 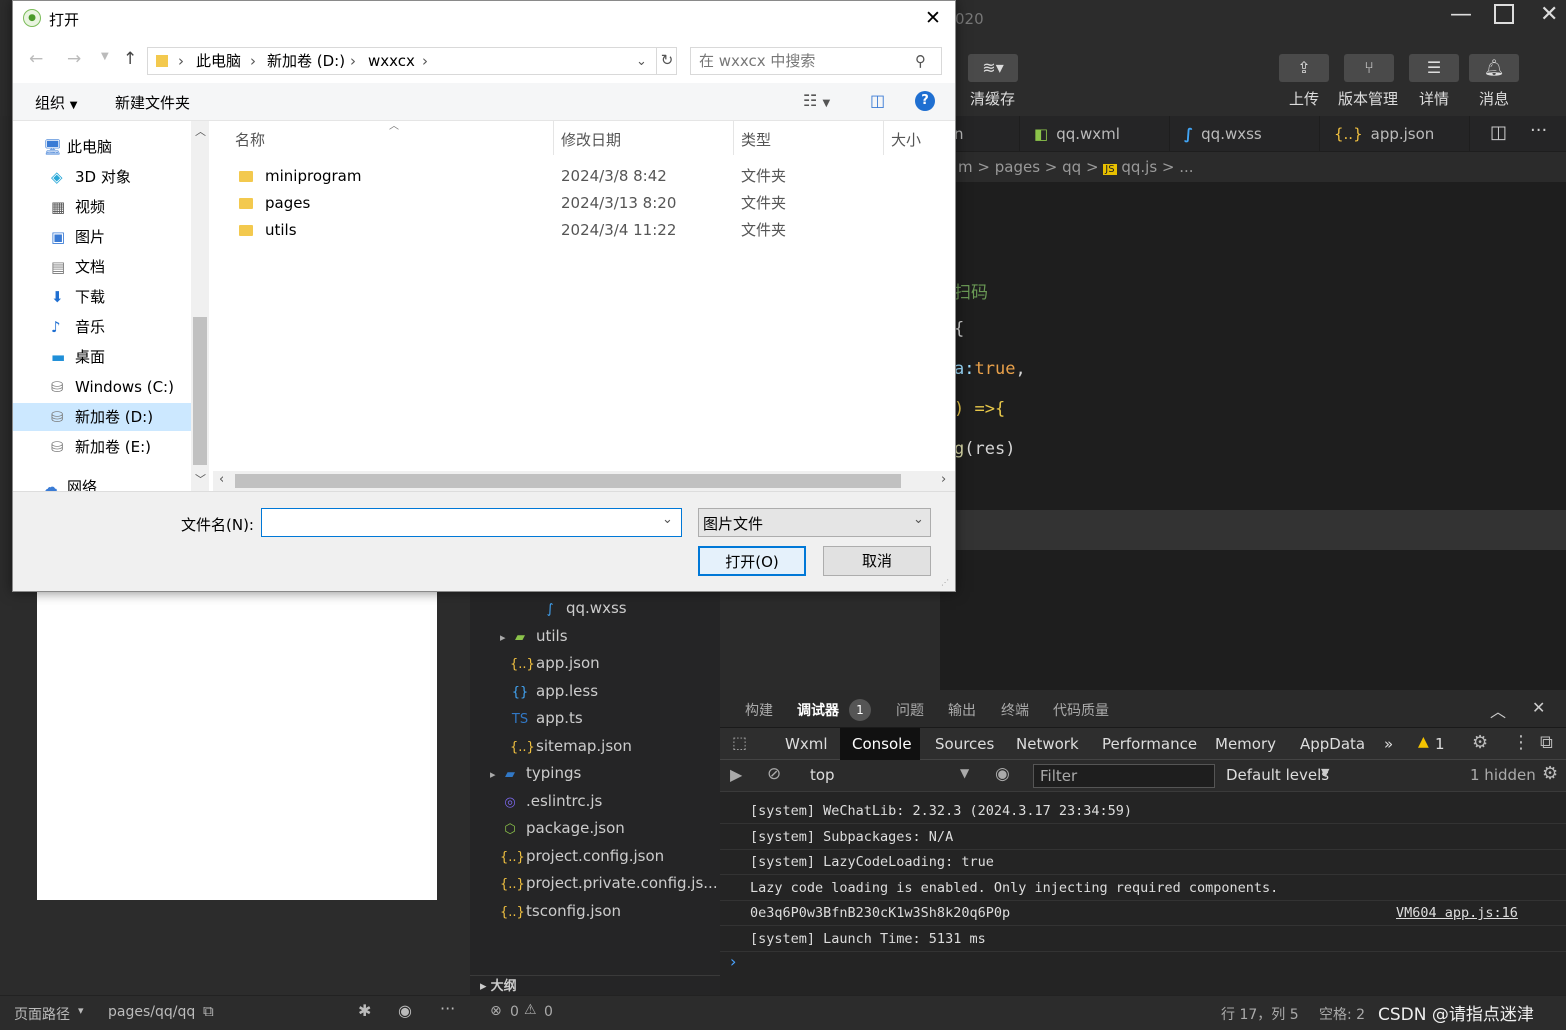 What do you see at coordinates (102, 207) in the screenshot?
I see `nav-item: ▦ 视频` at bounding box center [102, 207].